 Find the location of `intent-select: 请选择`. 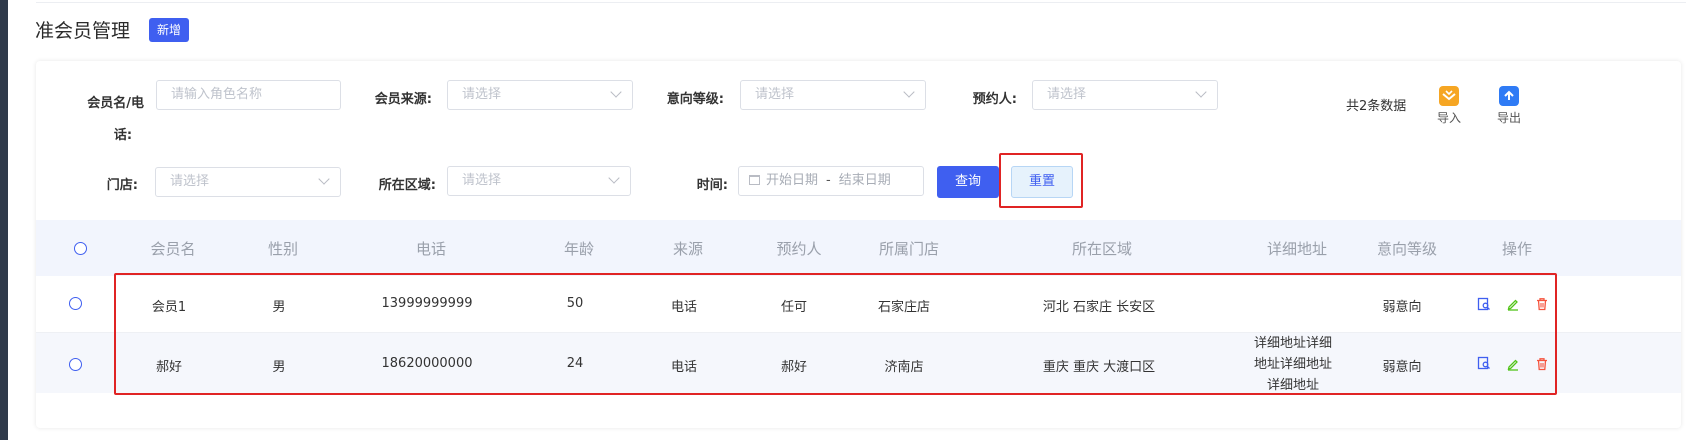

intent-select: 请选择 is located at coordinates (833, 95).